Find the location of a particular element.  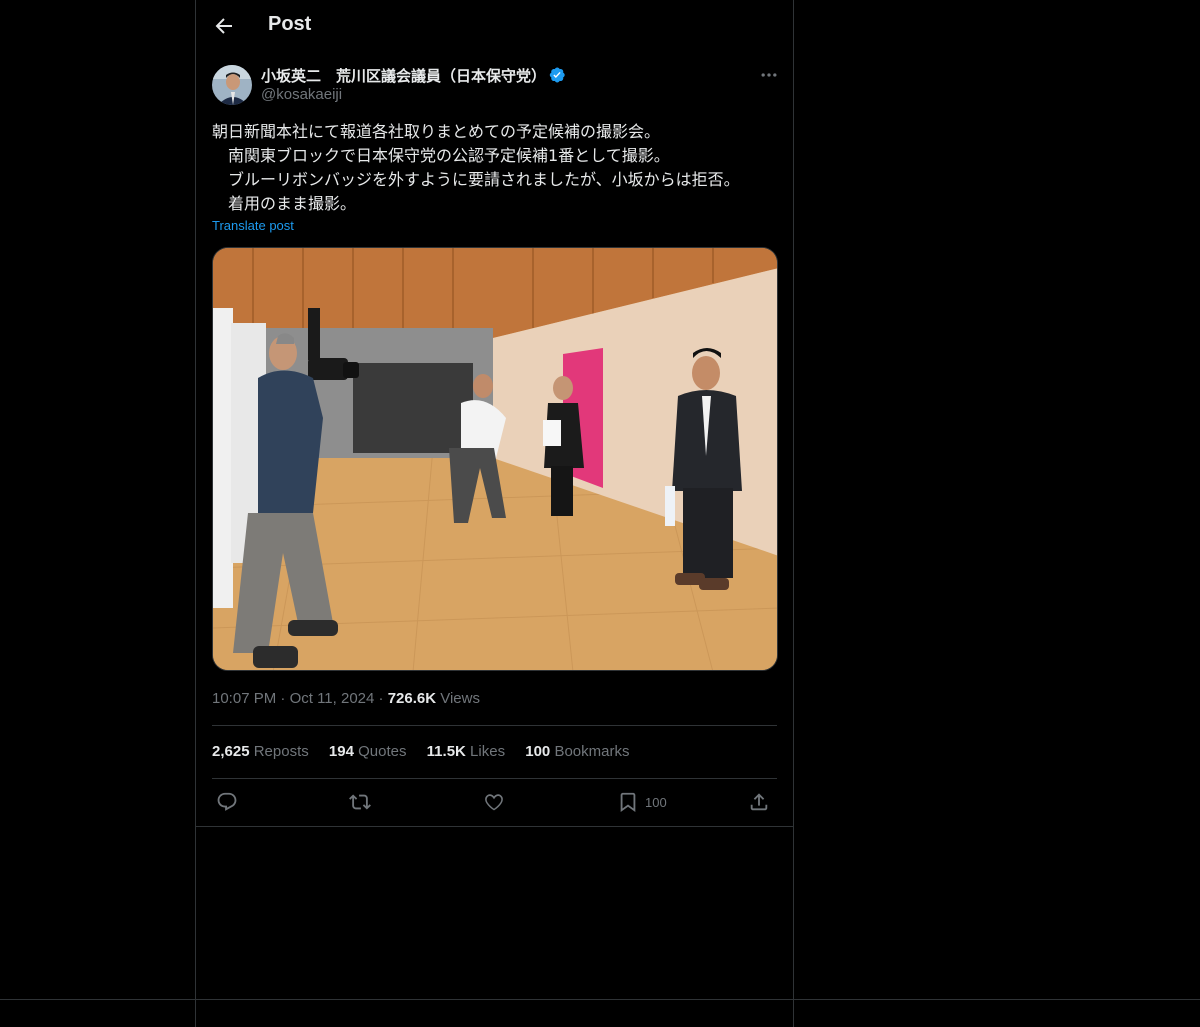

translate-post-link: Translate post is located at coordinates (253, 225).